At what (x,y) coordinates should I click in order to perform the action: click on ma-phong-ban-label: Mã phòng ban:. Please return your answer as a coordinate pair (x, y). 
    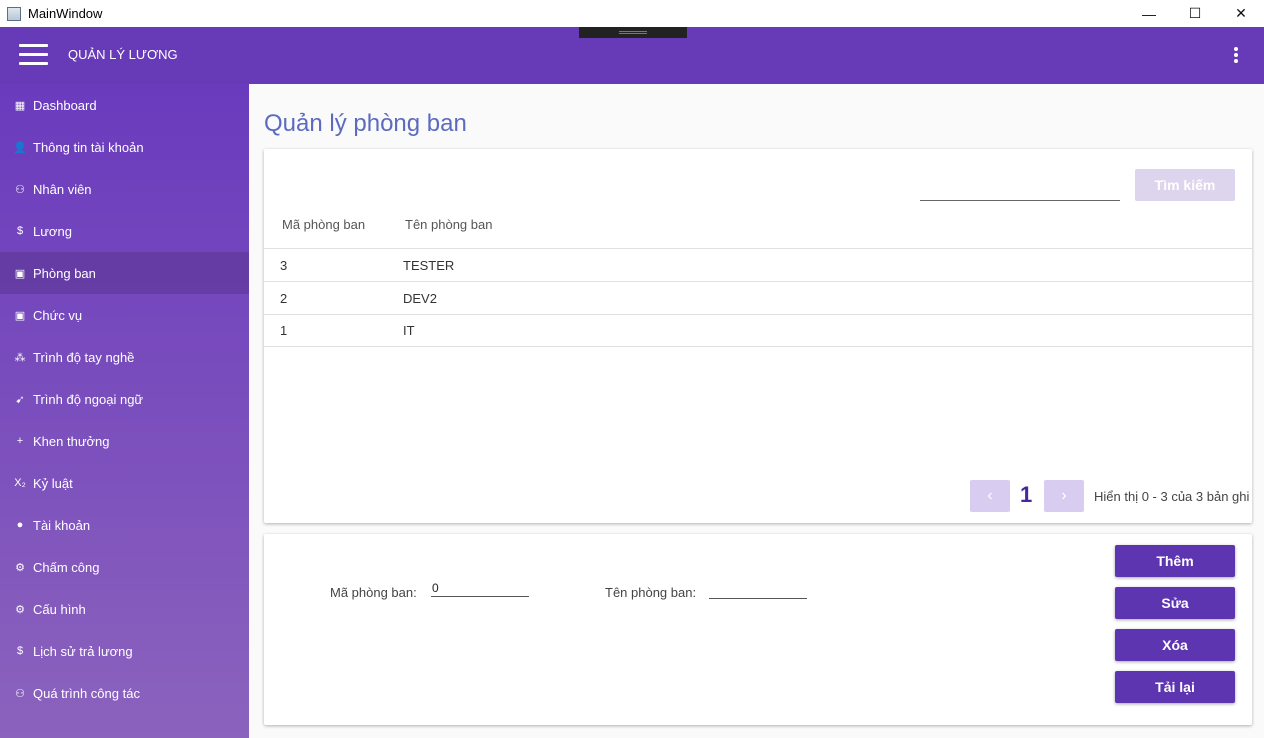
    Looking at the image, I should click on (373, 592).